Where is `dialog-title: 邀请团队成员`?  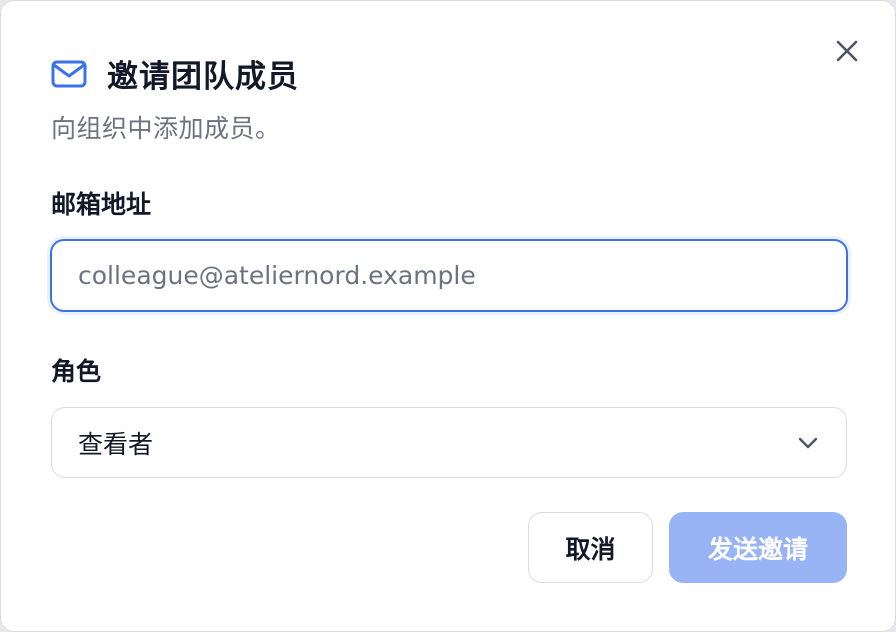 dialog-title: 邀请团队成员 is located at coordinates (203, 77).